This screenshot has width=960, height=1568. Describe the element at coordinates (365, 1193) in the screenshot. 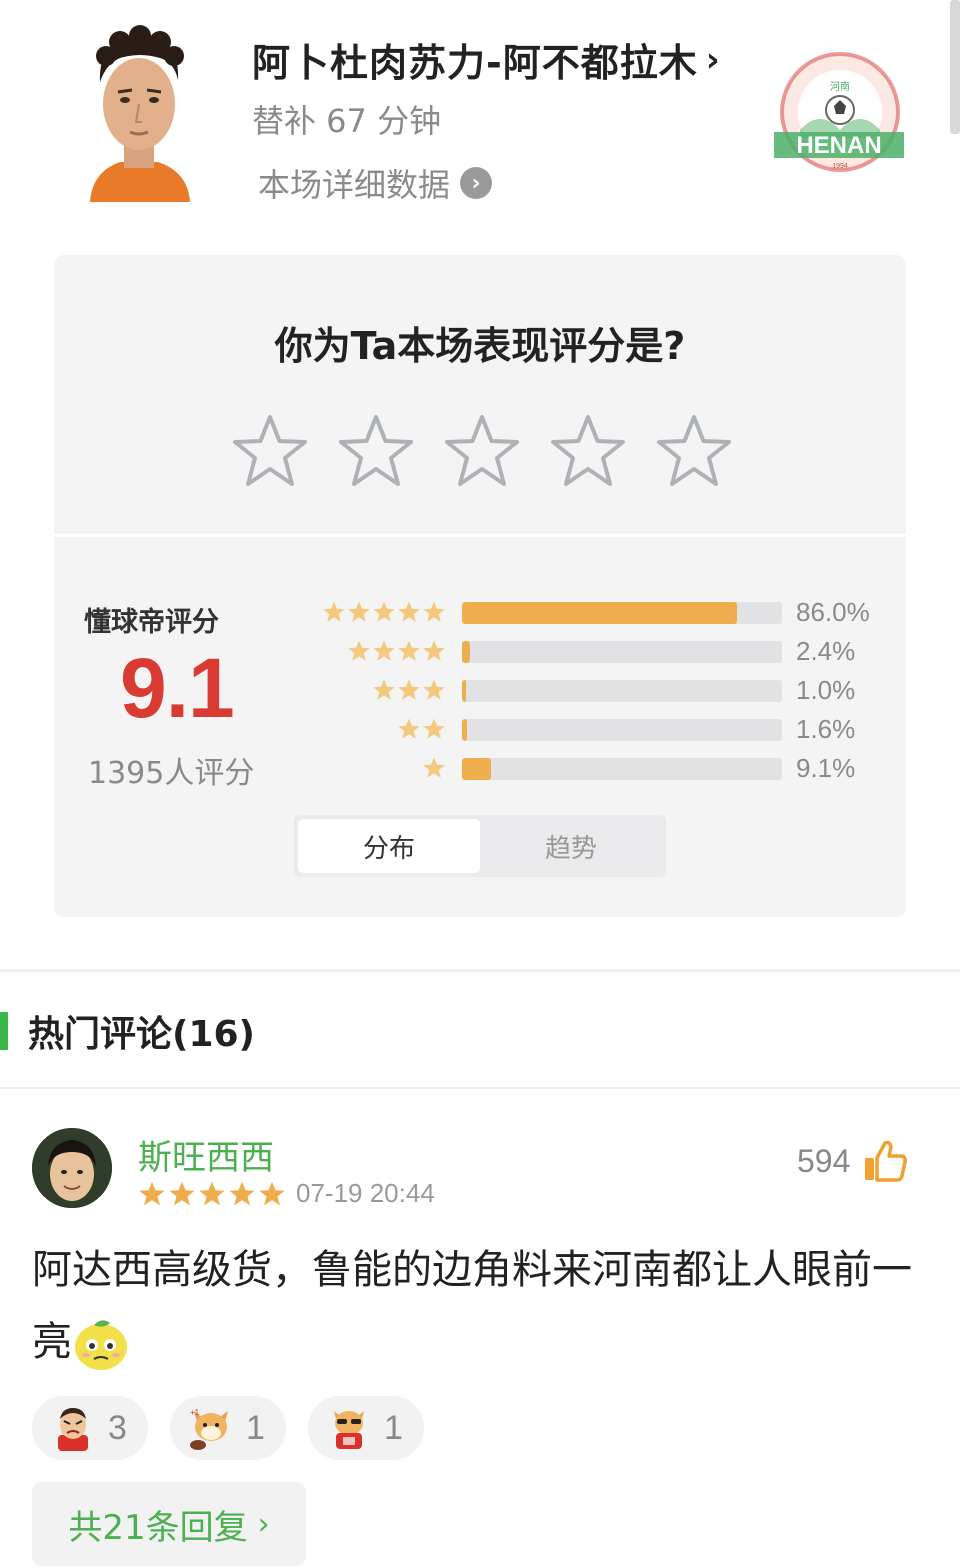

I see `comment-time: 07-19 20:44` at that location.